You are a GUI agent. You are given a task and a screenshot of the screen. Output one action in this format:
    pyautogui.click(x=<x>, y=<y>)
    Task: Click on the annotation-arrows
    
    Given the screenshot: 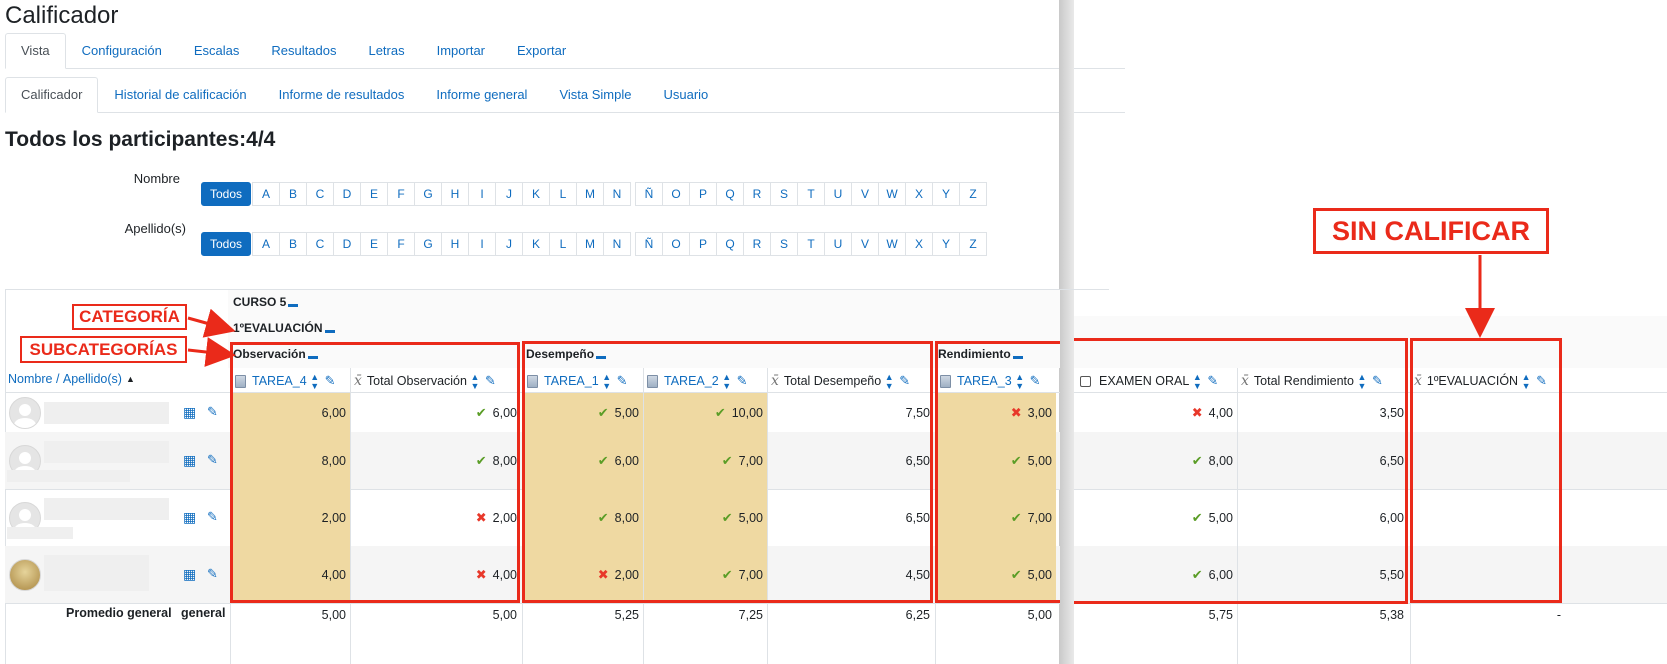 What is the action you would take?
    pyautogui.click(x=841, y=311)
    